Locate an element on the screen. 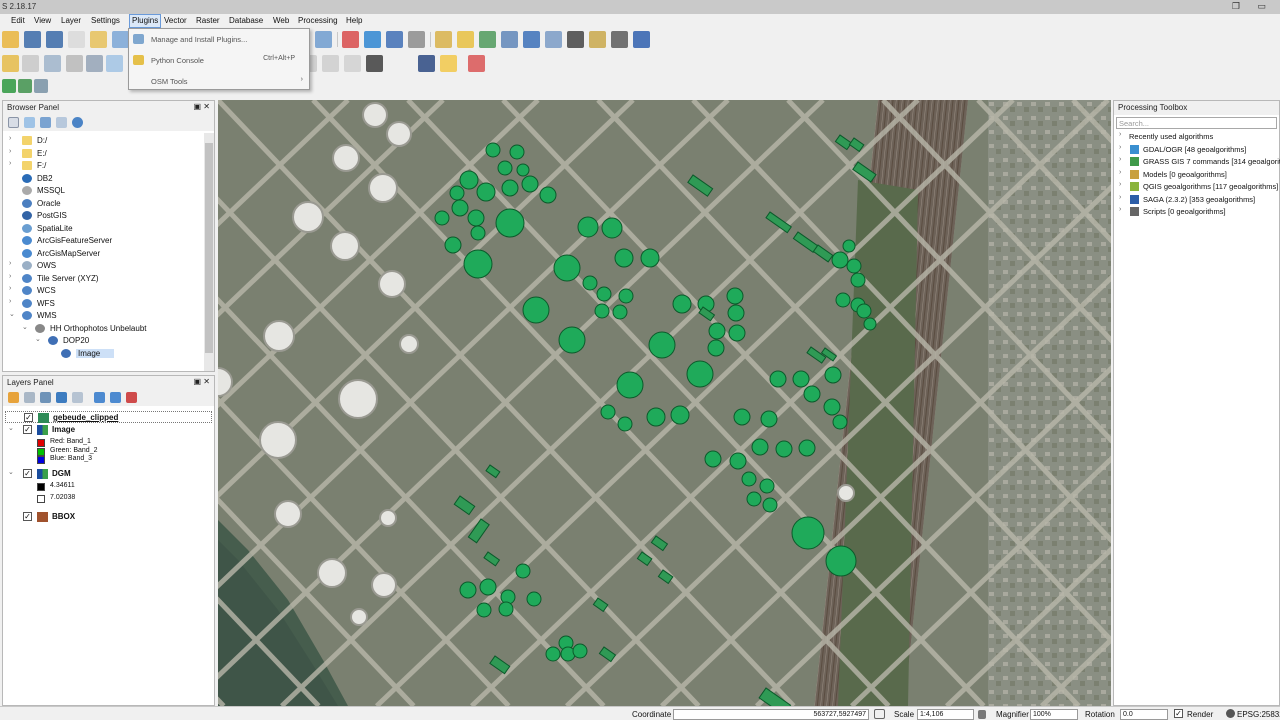 The width and height of the screenshot is (1280, 720). browser-item-f: › F:/ is located at coordinates (103, 166).